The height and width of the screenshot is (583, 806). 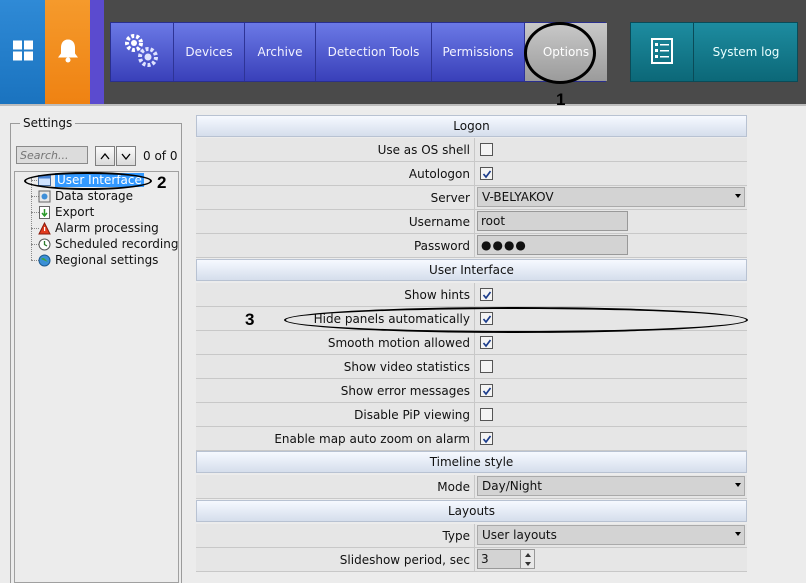 I want to click on schedule-icon, so click(x=44, y=244).